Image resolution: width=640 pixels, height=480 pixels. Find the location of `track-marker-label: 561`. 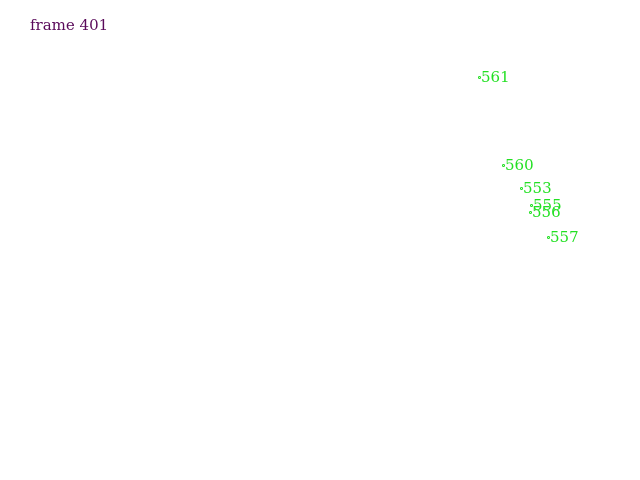

track-marker-label: 561 is located at coordinates (495, 77).